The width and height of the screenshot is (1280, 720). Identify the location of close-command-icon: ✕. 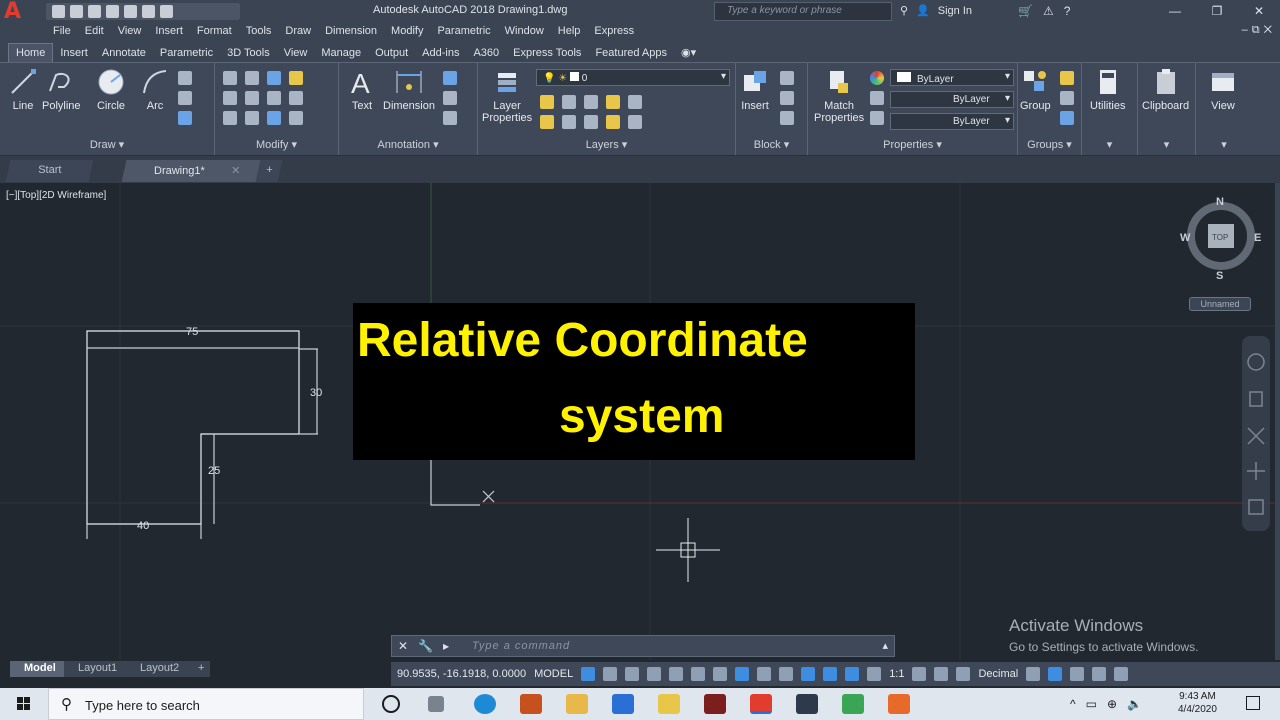
(403, 646).